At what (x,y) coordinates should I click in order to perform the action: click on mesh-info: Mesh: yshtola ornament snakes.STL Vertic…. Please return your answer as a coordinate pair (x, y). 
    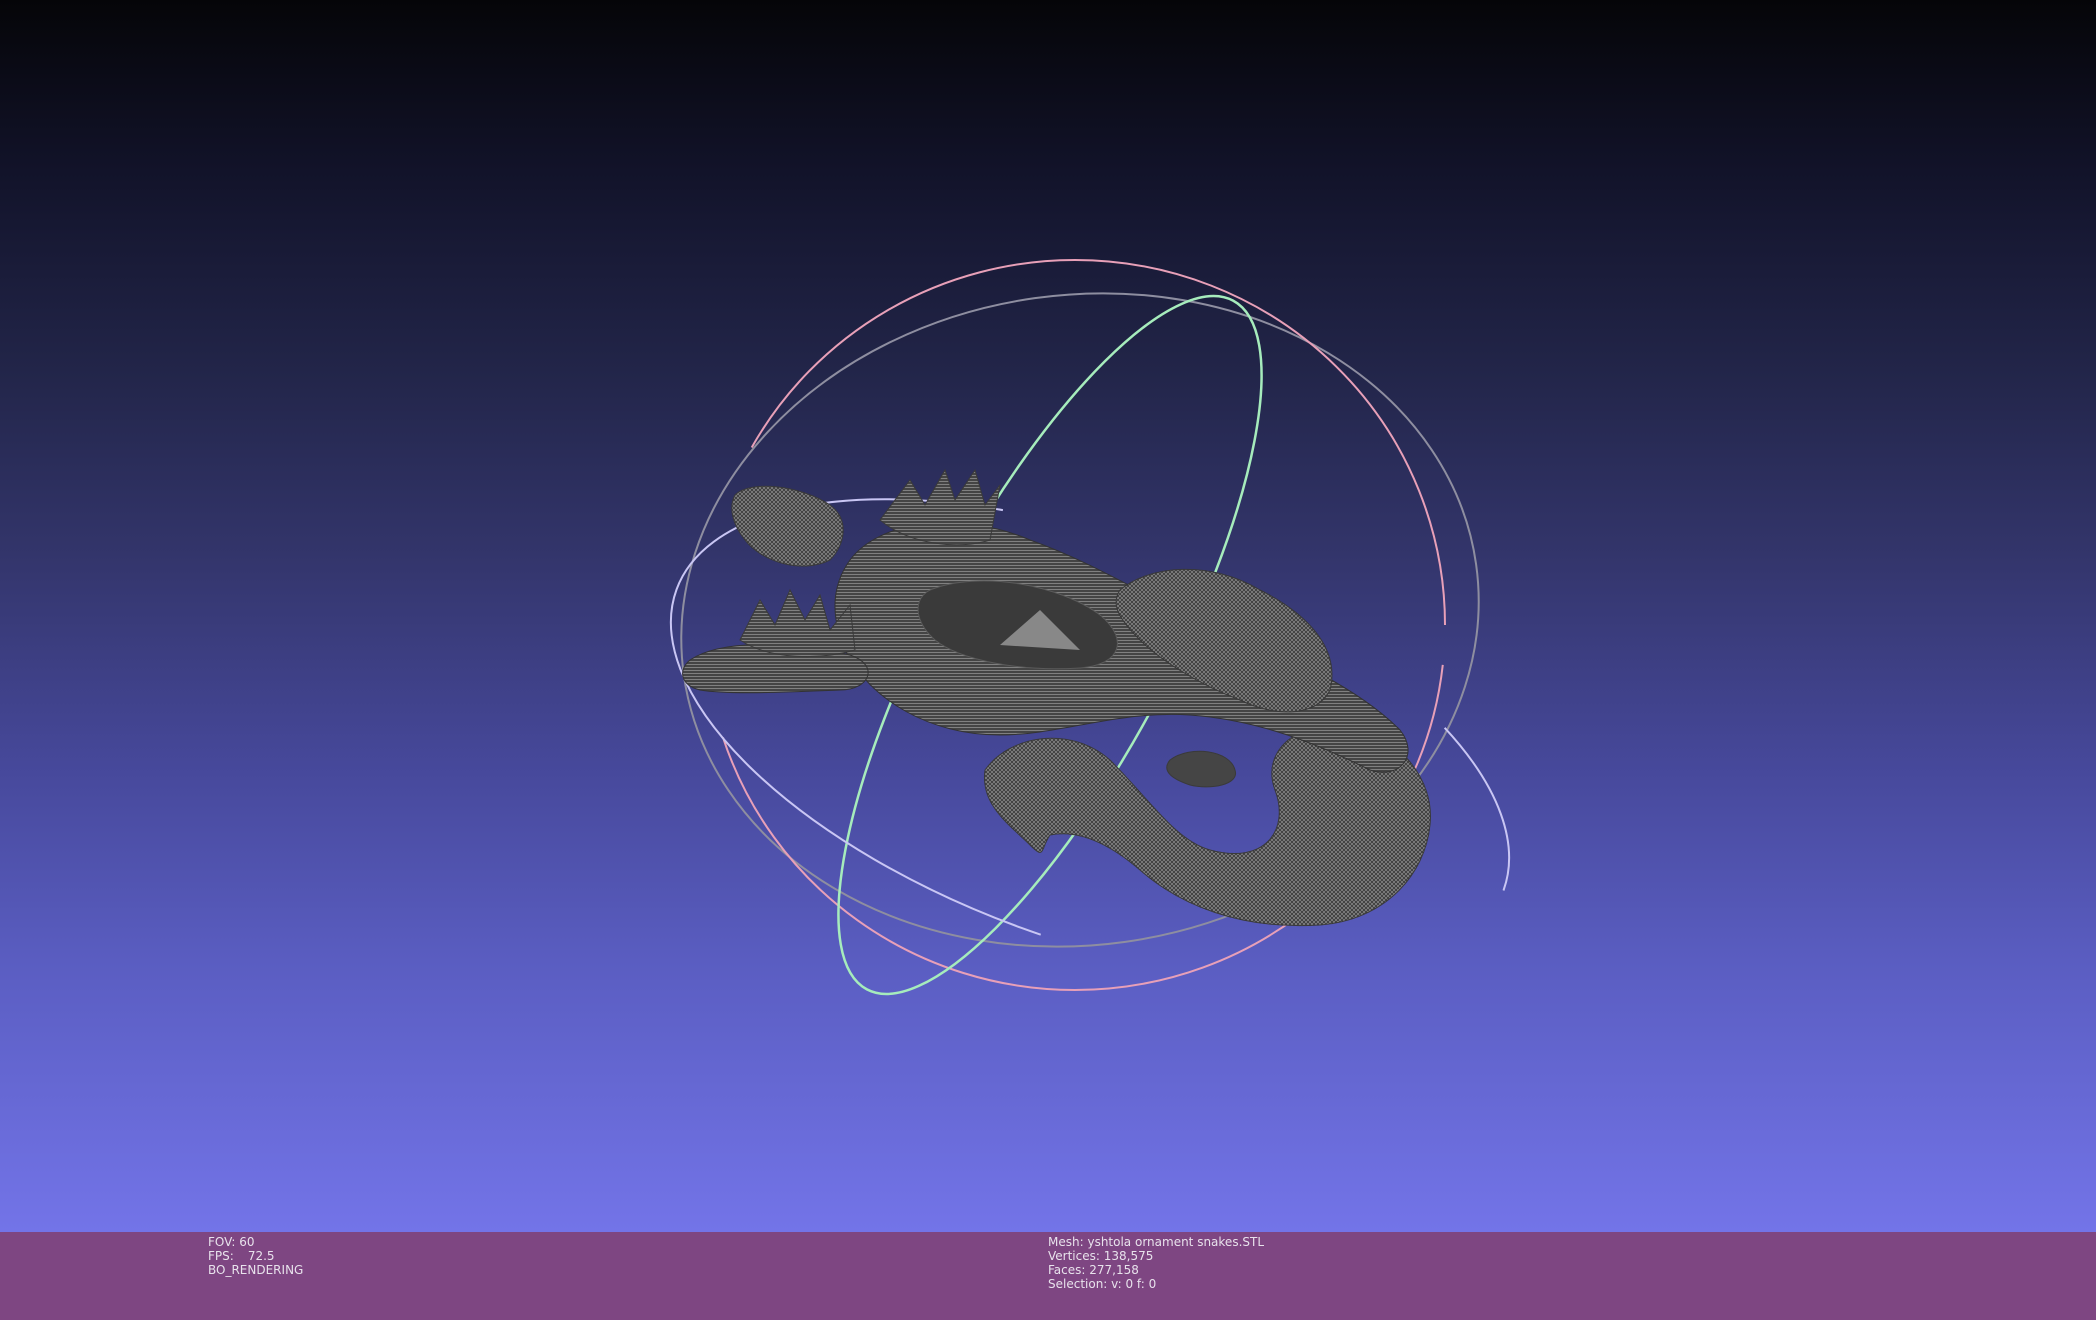
    Looking at the image, I should click on (1156, 1263).